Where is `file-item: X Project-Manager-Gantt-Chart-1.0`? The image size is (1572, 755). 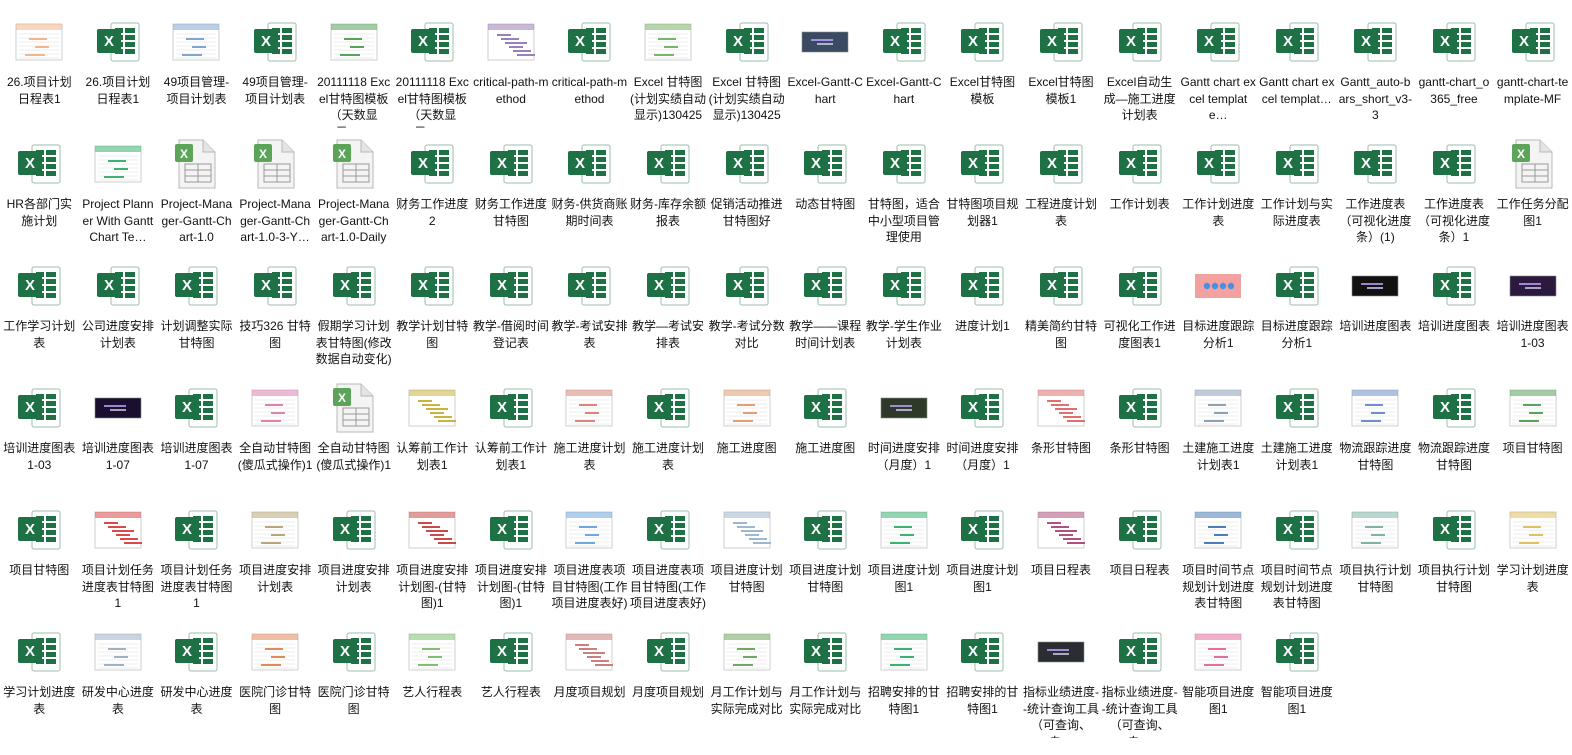
file-item: X Project-Manager-Gantt-Chart-1.0 is located at coordinates (196, 189).